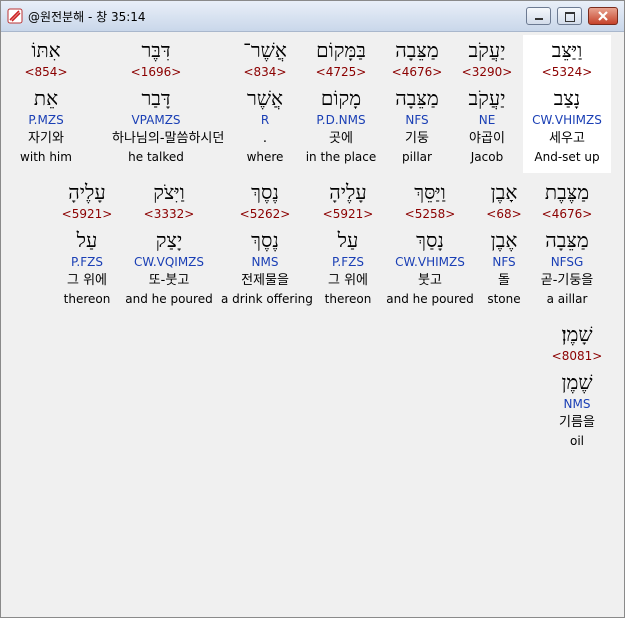 The width and height of the screenshot is (625, 618). I want to click on word-cell: אִתּוֹ <854> אֵת P.MZS 자기와 with him, so click(46, 104).